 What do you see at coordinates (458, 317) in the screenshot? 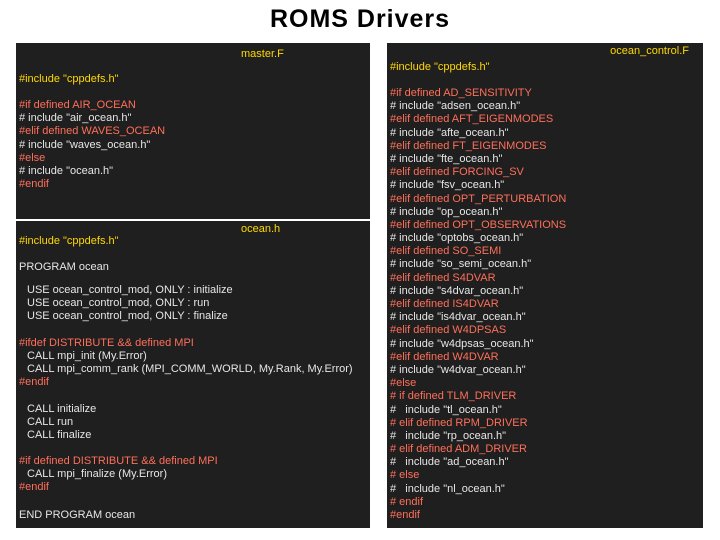
I see `code-line: # include "is4dvar_ocean.h"` at bounding box center [458, 317].